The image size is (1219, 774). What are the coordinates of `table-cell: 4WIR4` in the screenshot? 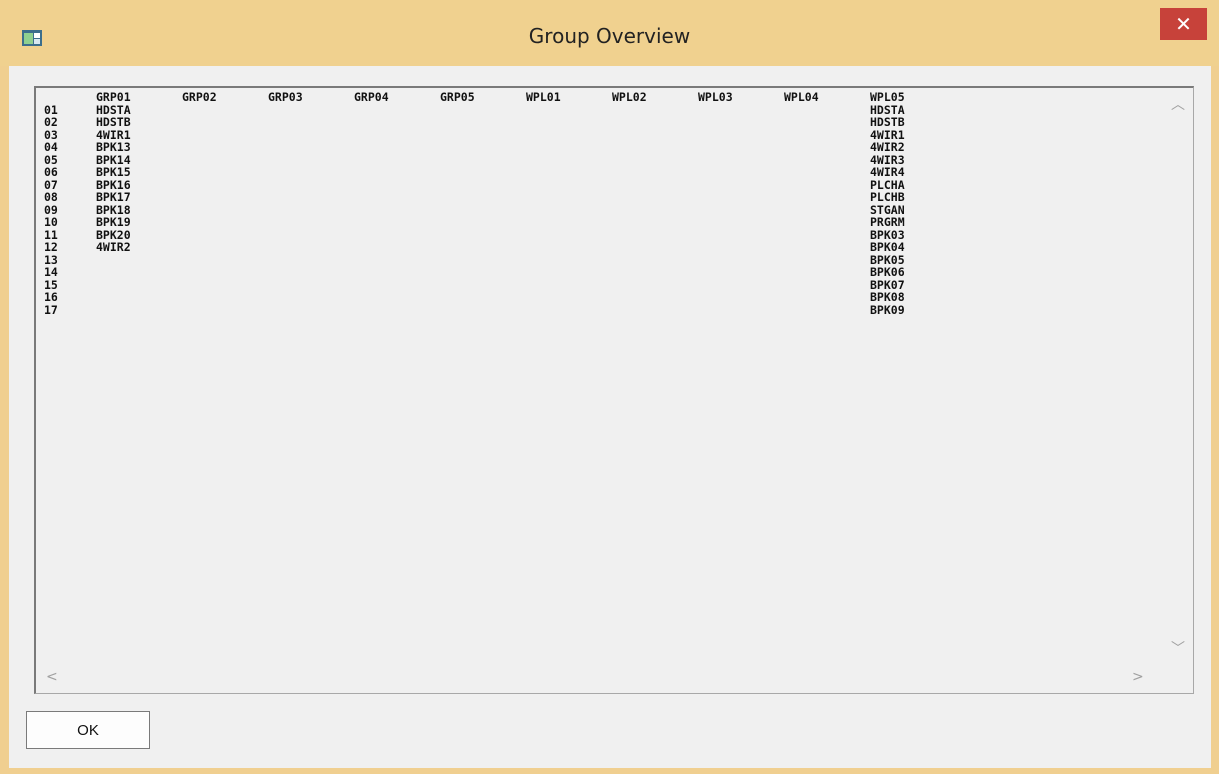 It's located at (887, 172).